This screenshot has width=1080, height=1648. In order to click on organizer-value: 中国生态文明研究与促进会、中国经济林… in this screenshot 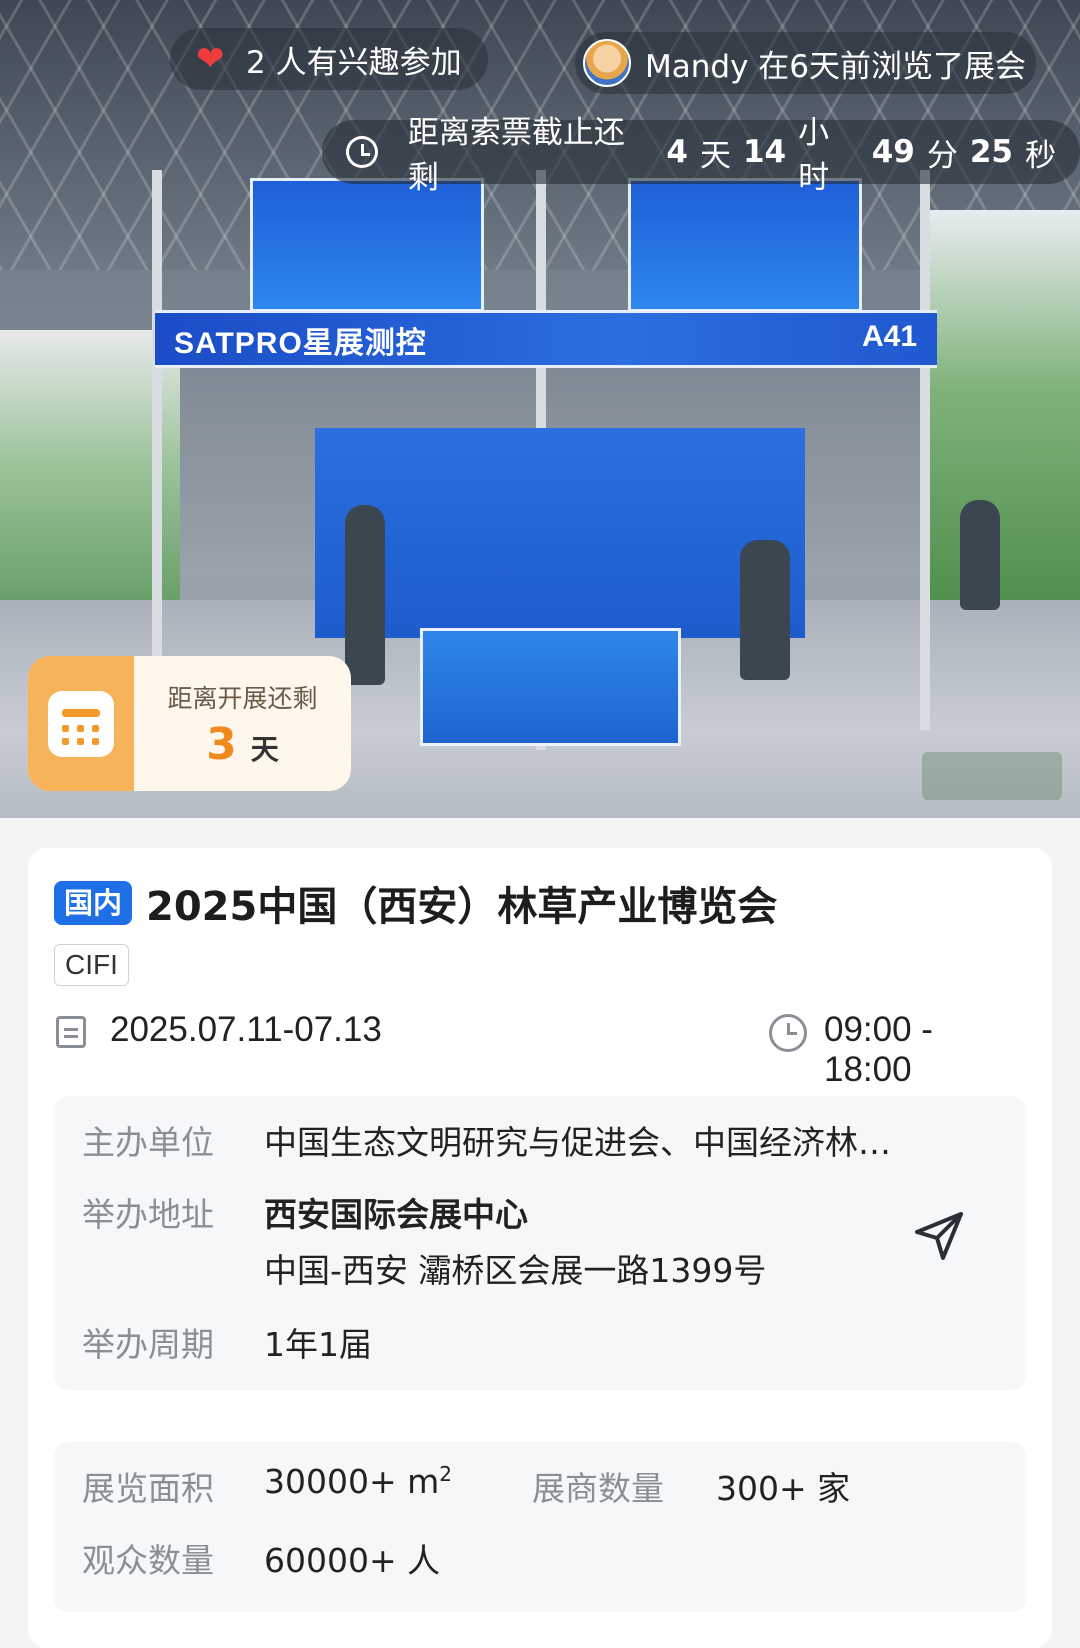, I will do `click(621, 1140)`.